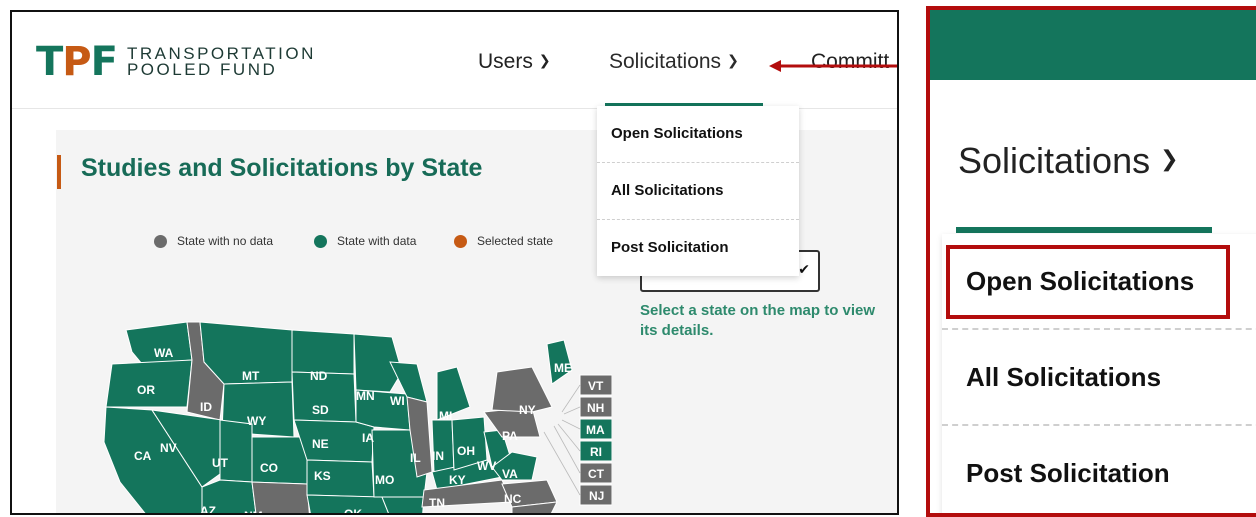 Image resolution: width=1256 pixels, height=517 pixels. Describe the element at coordinates (596, 386) in the screenshot. I see `sidebox-label: VT` at that location.